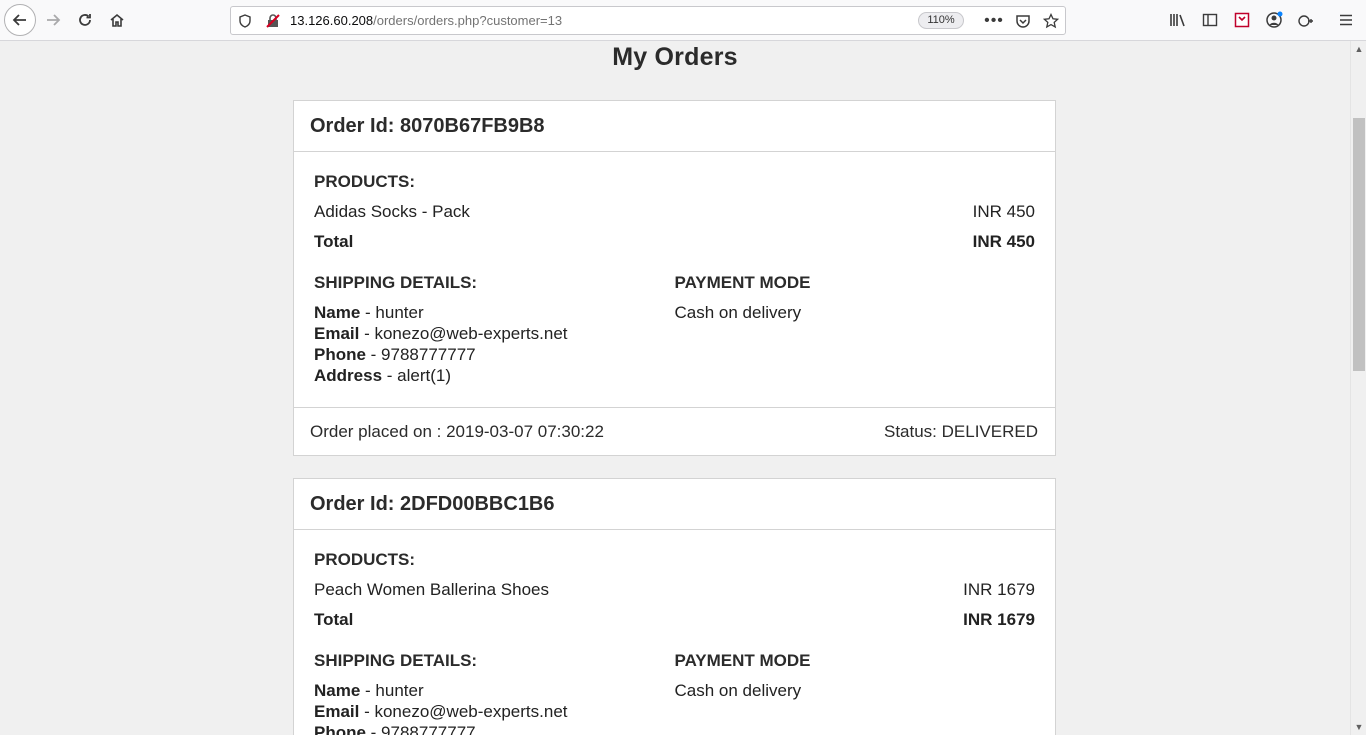 The width and height of the screenshot is (1366, 735). I want to click on page-actions-icon: •••, so click(994, 21).